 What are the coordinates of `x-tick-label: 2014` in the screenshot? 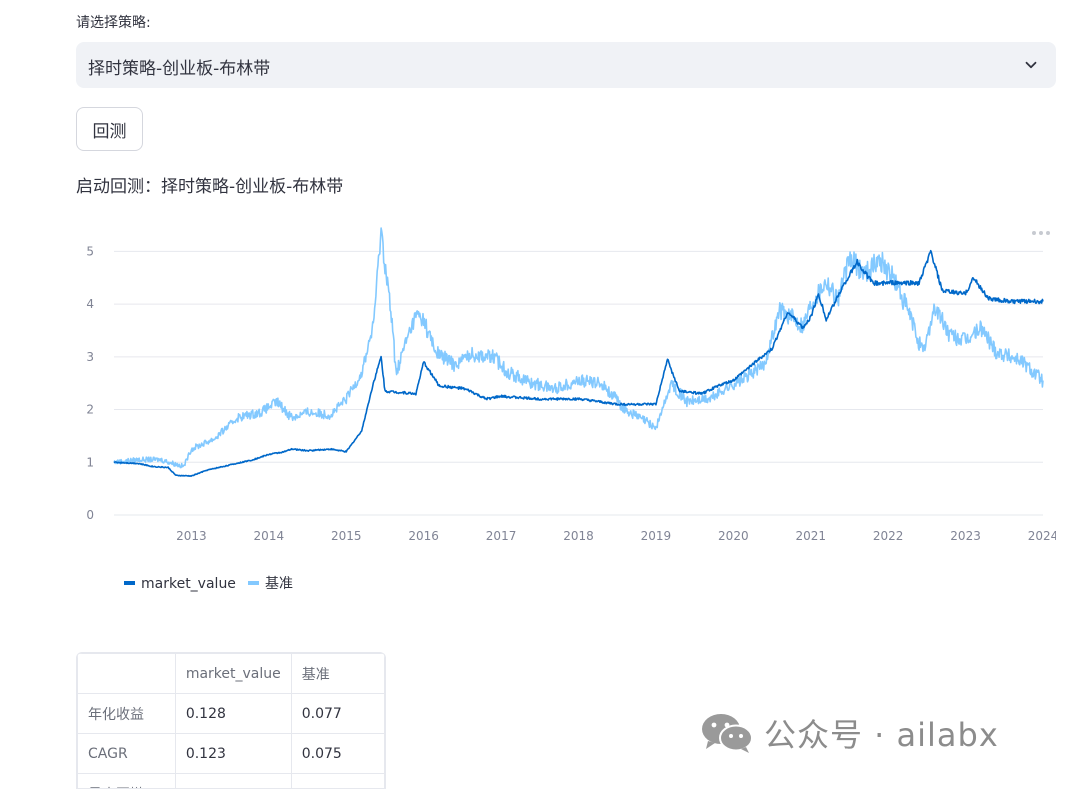 It's located at (269, 536).